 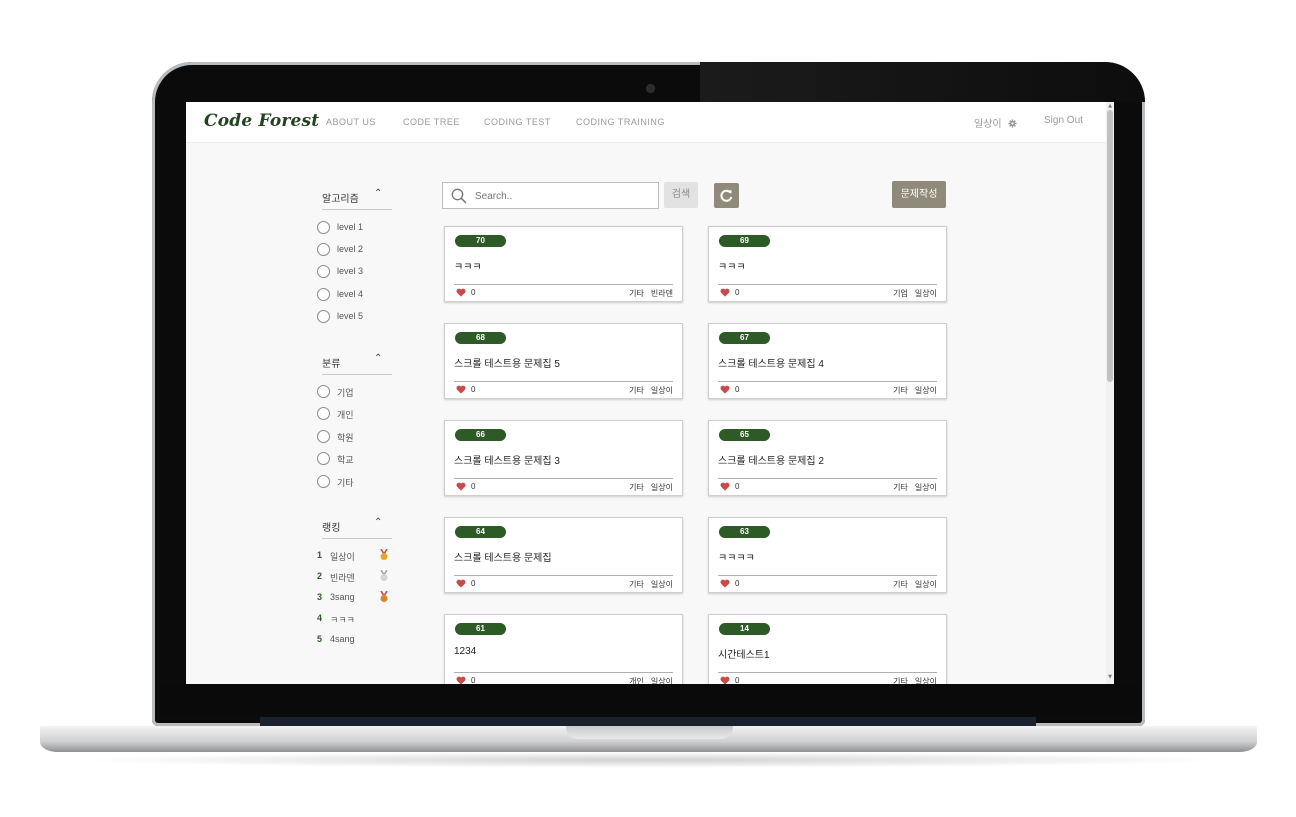 I want to click on scroll-thumb, so click(x=1110, y=246).